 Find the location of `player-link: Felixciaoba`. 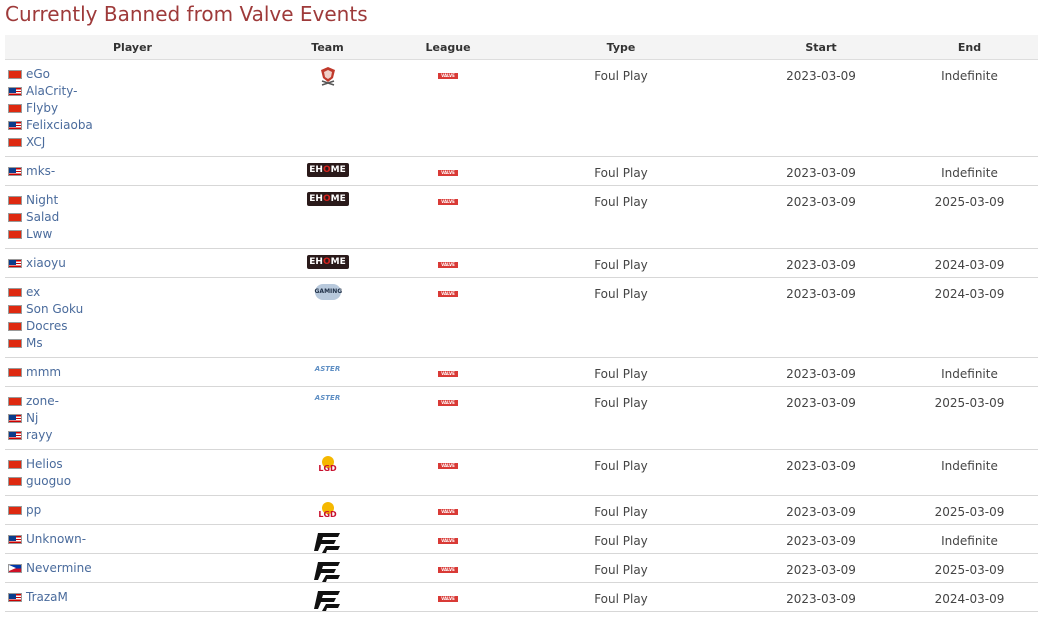

player-link: Felixciaoba is located at coordinates (59, 125).